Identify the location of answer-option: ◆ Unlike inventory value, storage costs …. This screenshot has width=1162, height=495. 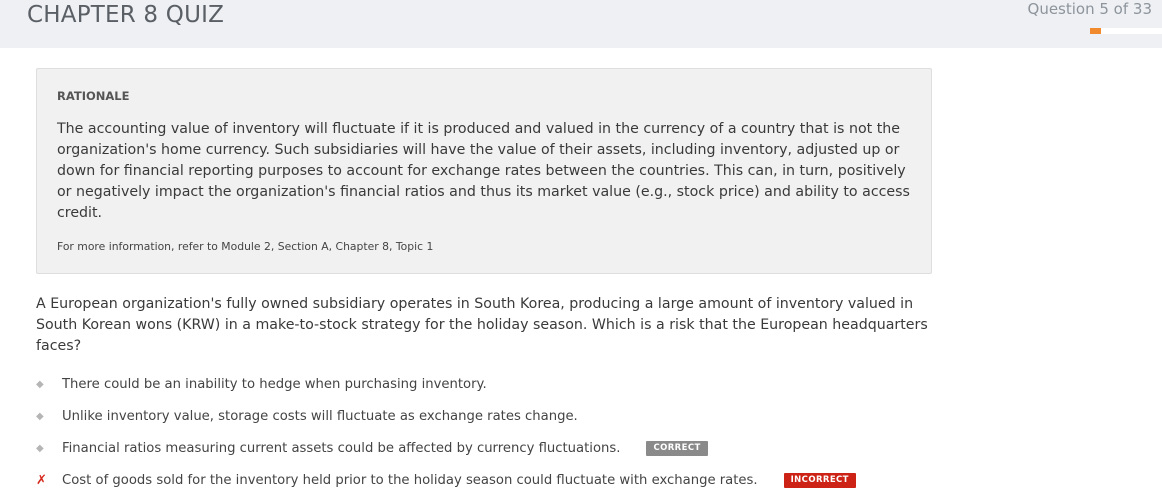
(307, 416).